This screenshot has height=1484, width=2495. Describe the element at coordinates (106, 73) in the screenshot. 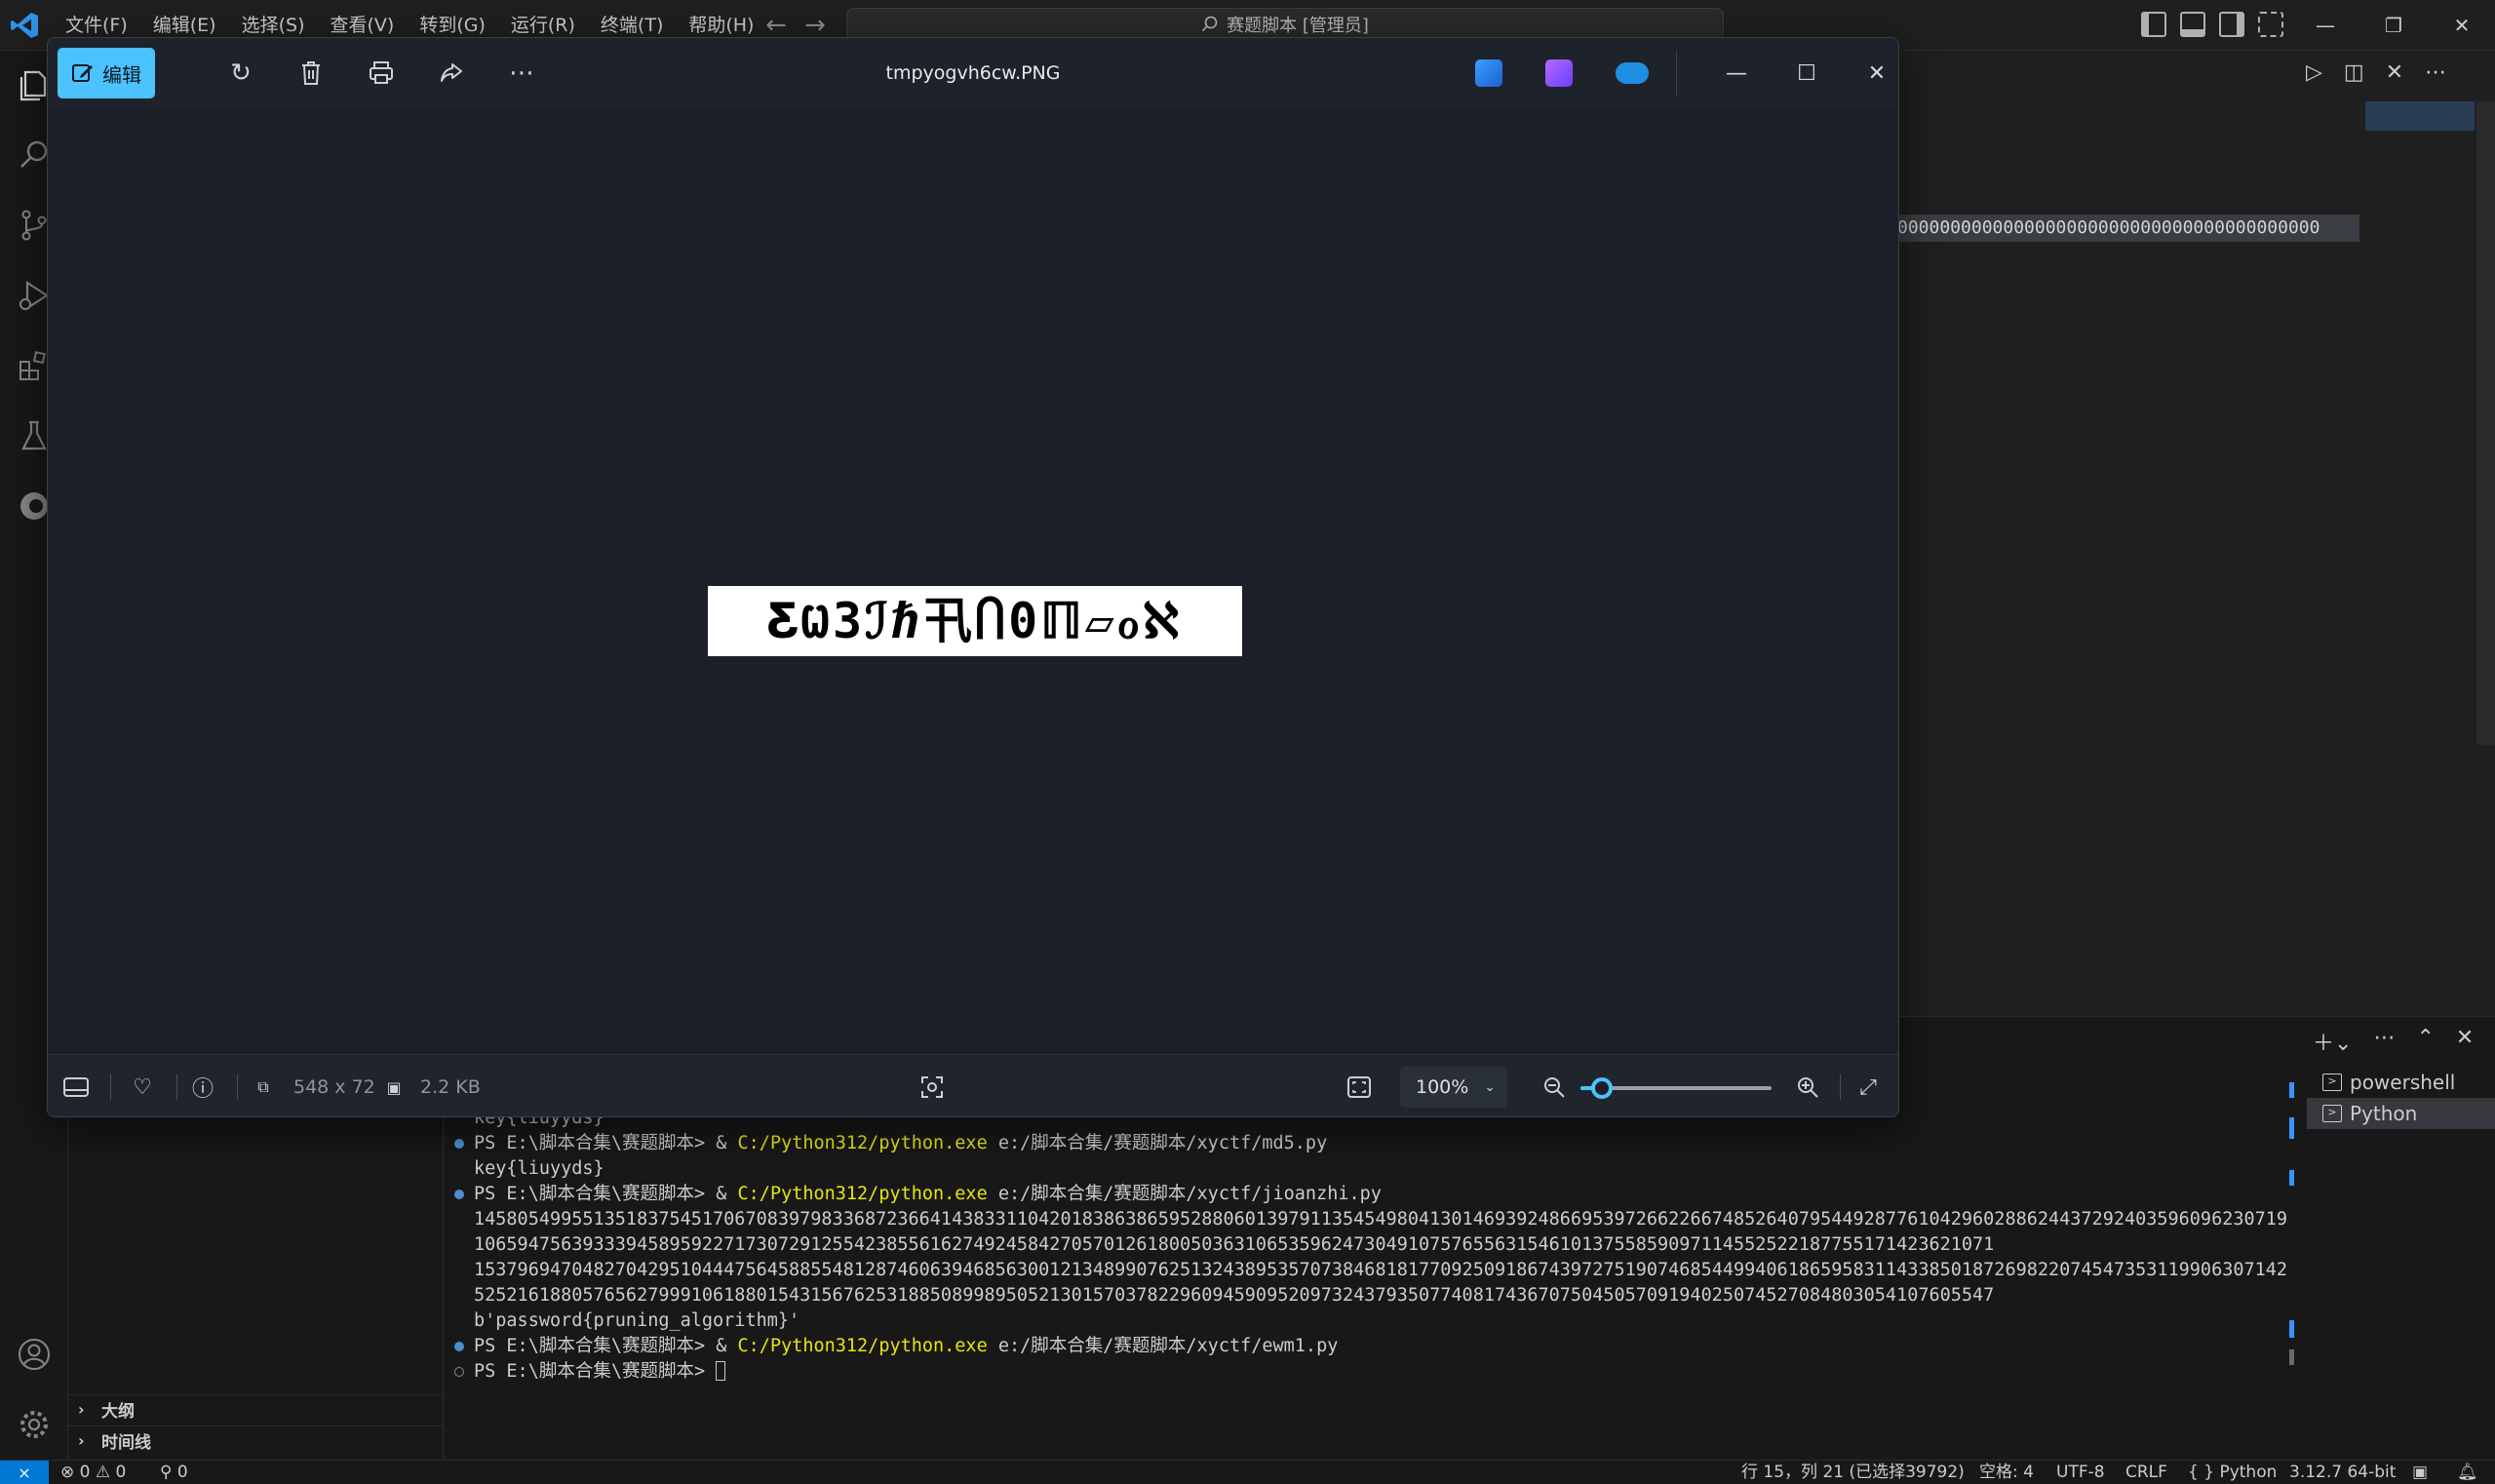

I see `edit-button: 编辑` at that location.